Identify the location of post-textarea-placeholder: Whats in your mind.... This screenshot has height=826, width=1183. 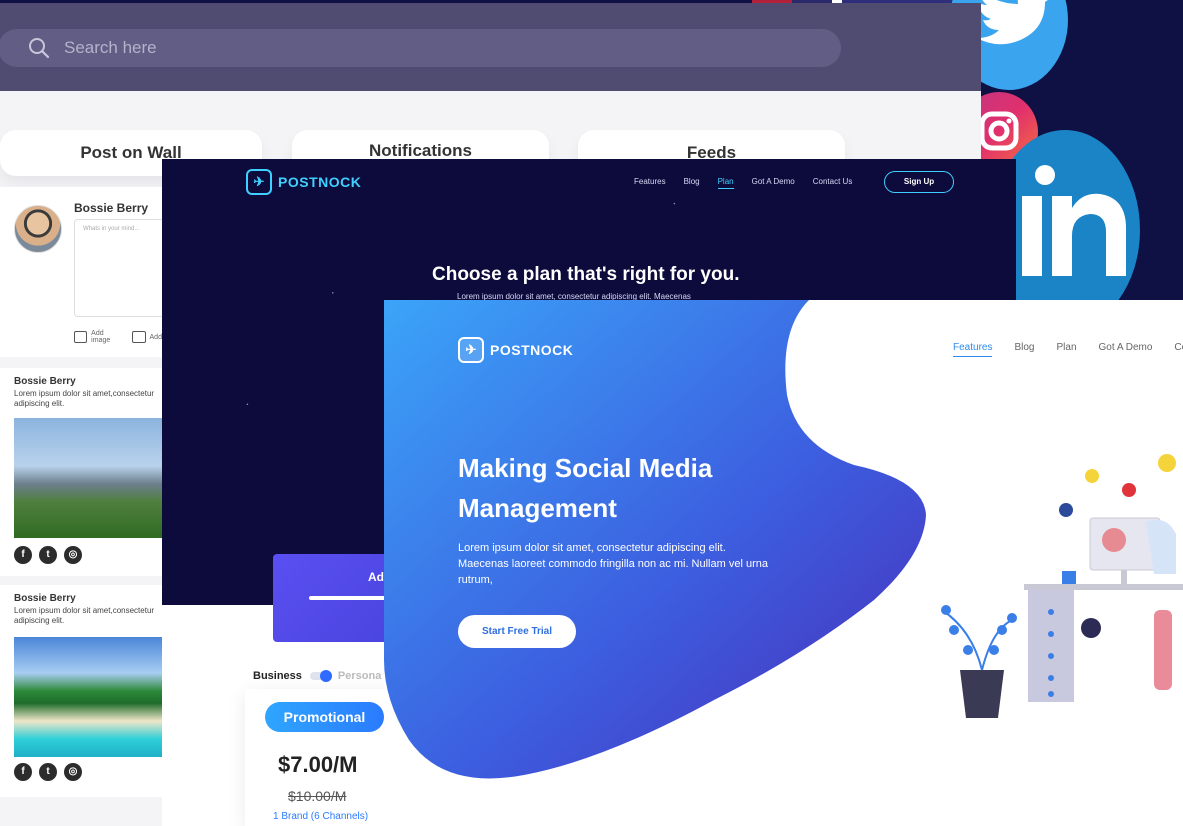
(111, 229).